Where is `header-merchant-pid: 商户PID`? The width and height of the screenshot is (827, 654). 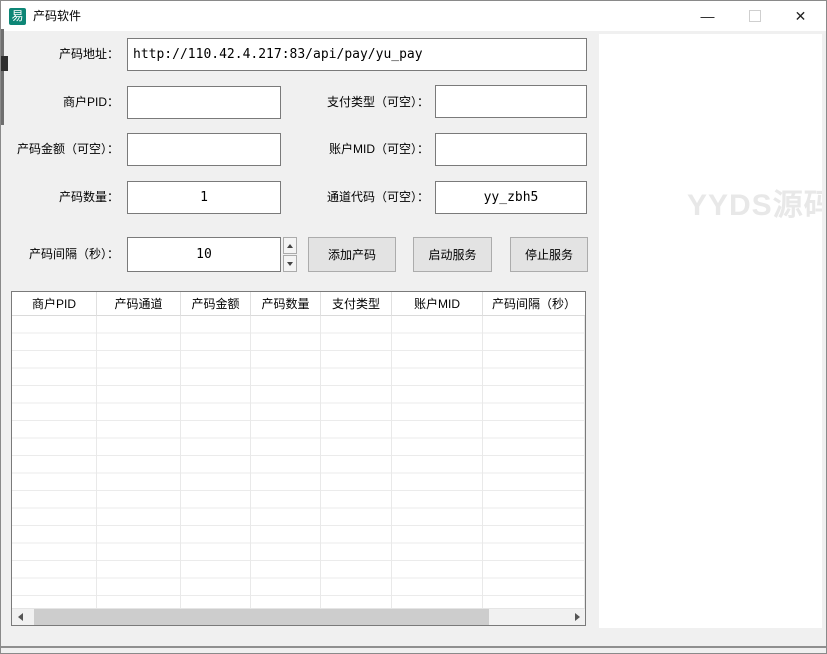
header-merchant-pid: 商户PID is located at coordinates (54, 304).